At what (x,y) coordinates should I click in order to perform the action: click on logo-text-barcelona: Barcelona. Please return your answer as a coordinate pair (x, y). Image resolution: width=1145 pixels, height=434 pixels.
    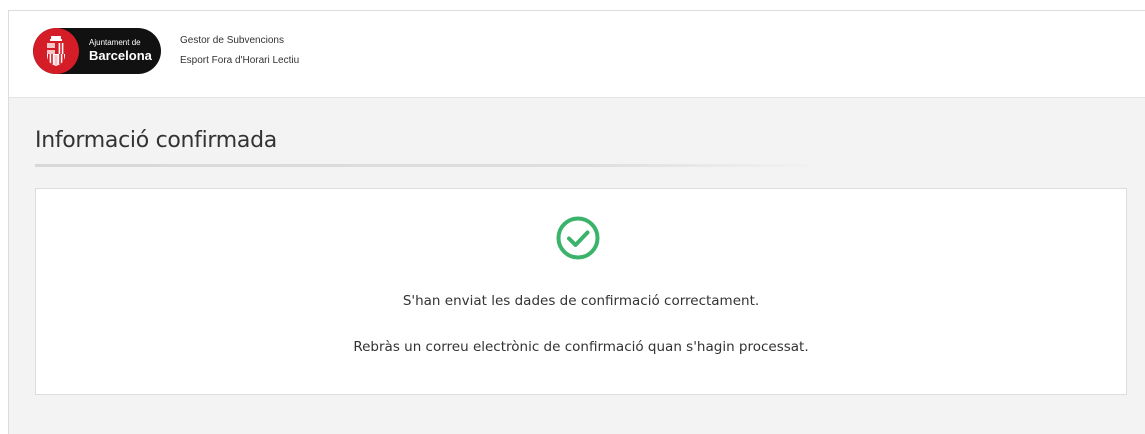
    Looking at the image, I should click on (120, 55).